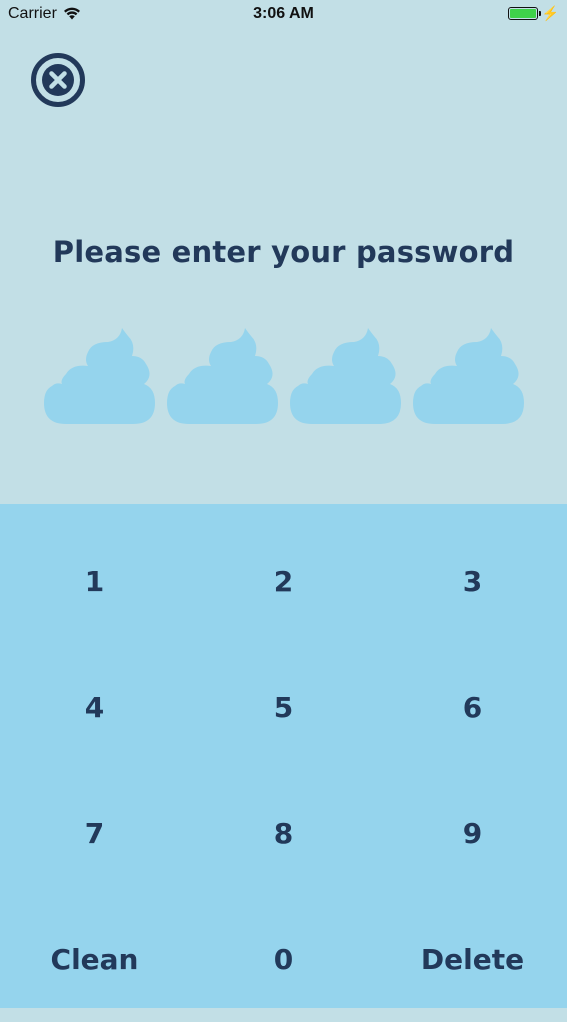 This screenshot has height=1022, width=567. Describe the element at coordinates (472, 959) in the screenshot. I see `delete-button: Delete` at that location.